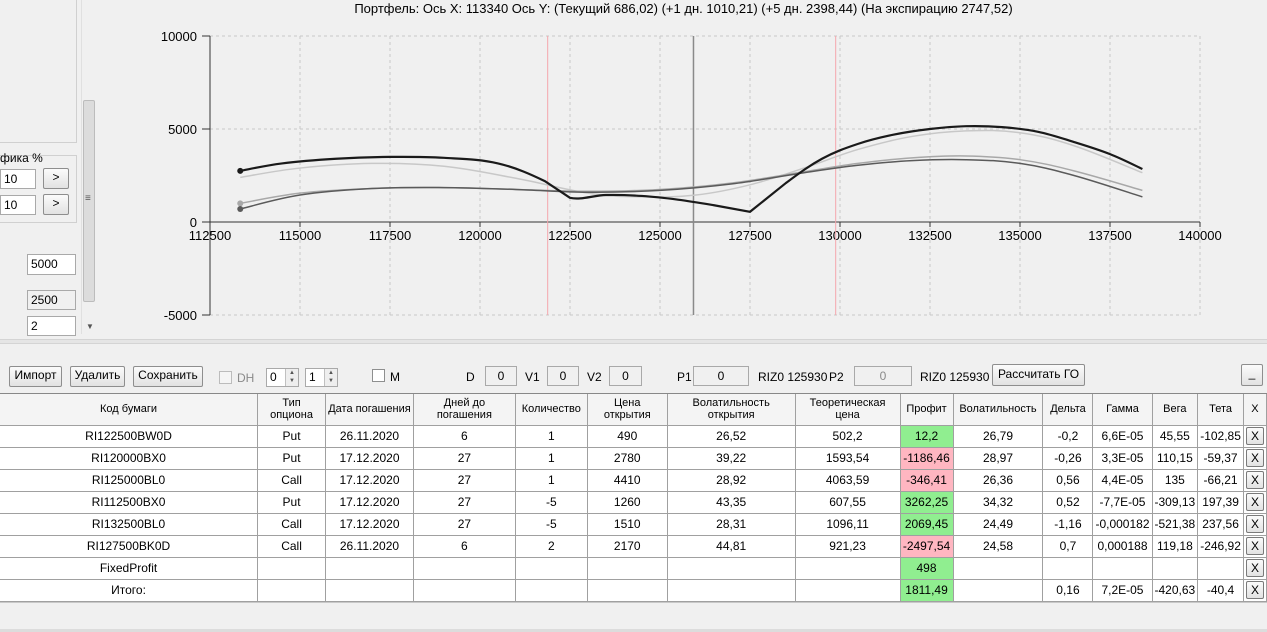 The width and height of the screenshot is (1267, 632). What do you see at coordinates (927, 590) in the screenshot?
I see `profit-cell: 1811,49` at bounding box center [927, 590].